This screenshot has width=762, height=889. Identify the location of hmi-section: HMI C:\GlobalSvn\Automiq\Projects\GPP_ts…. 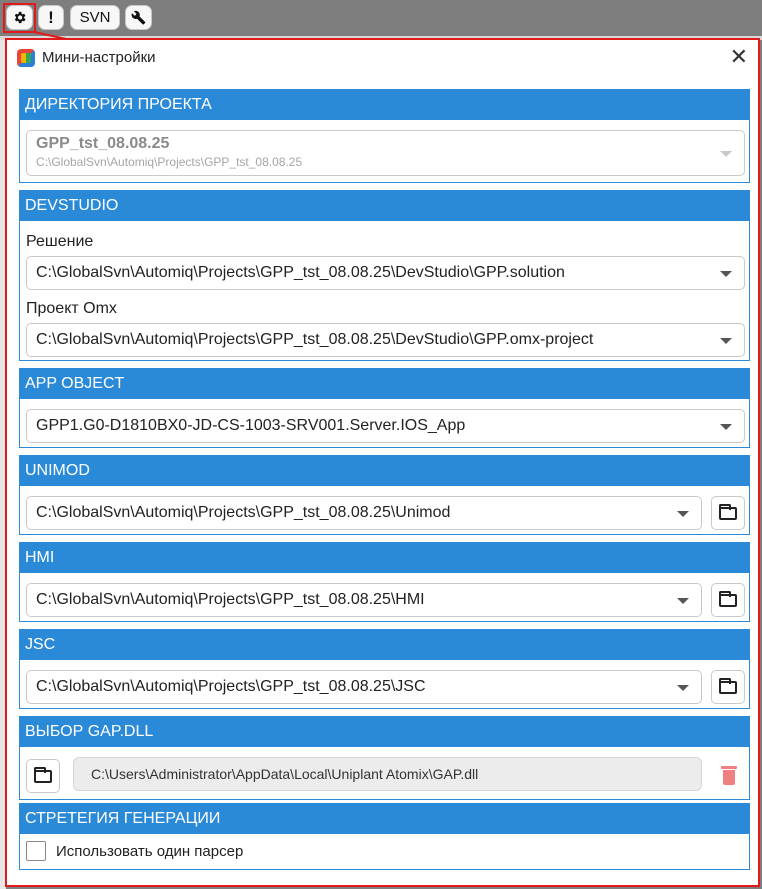
(384, 582).